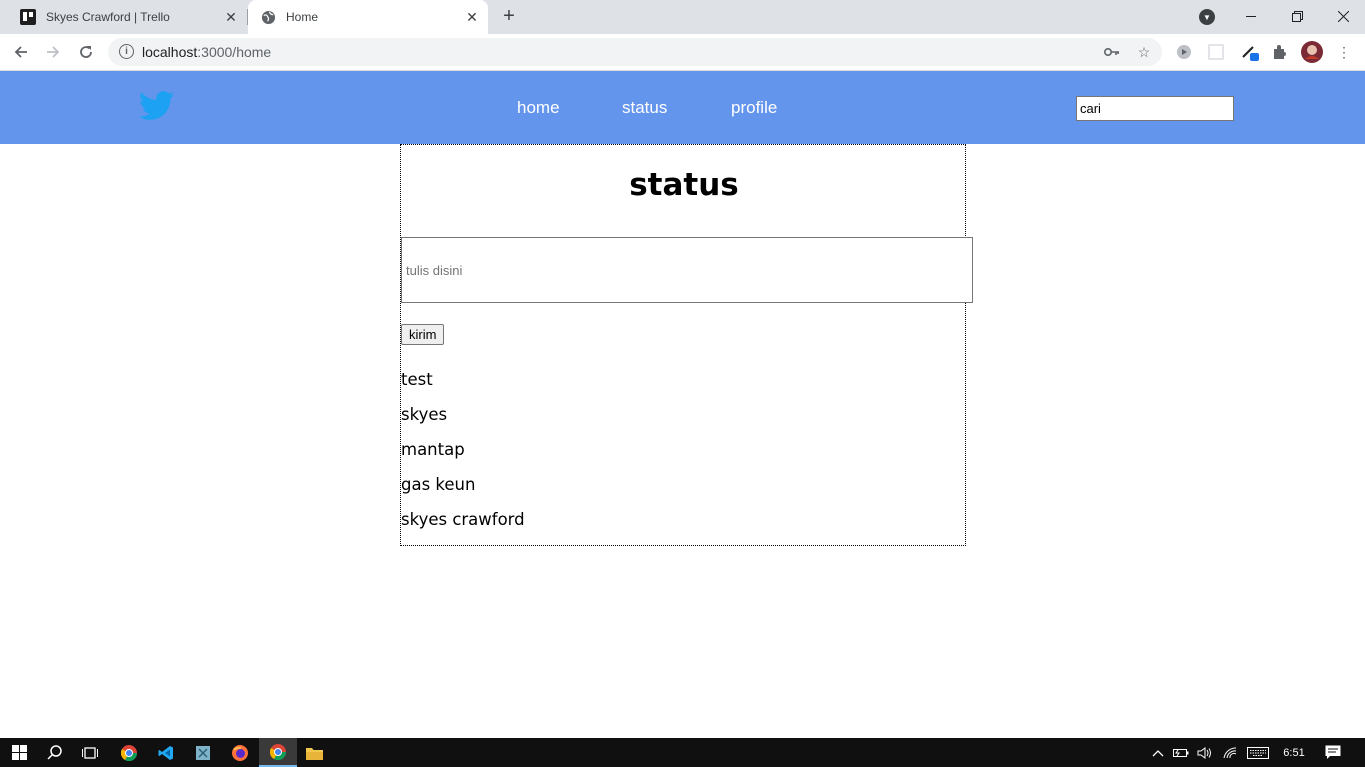 This screenshot has width=1365, height=767. Describe the element at coordinates (1155, 108) in the screenshot. I see `search-input` at that location.